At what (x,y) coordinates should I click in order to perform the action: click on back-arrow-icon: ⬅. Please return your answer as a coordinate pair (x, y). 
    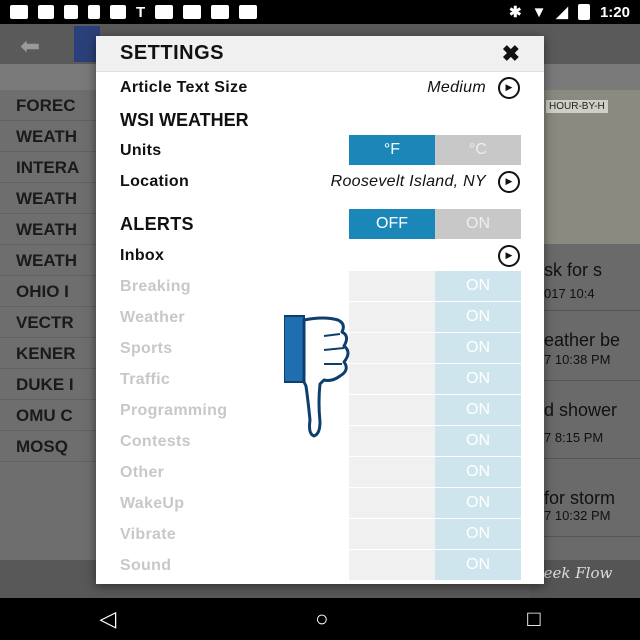
    Looking at the image, I should click on (30, 46).